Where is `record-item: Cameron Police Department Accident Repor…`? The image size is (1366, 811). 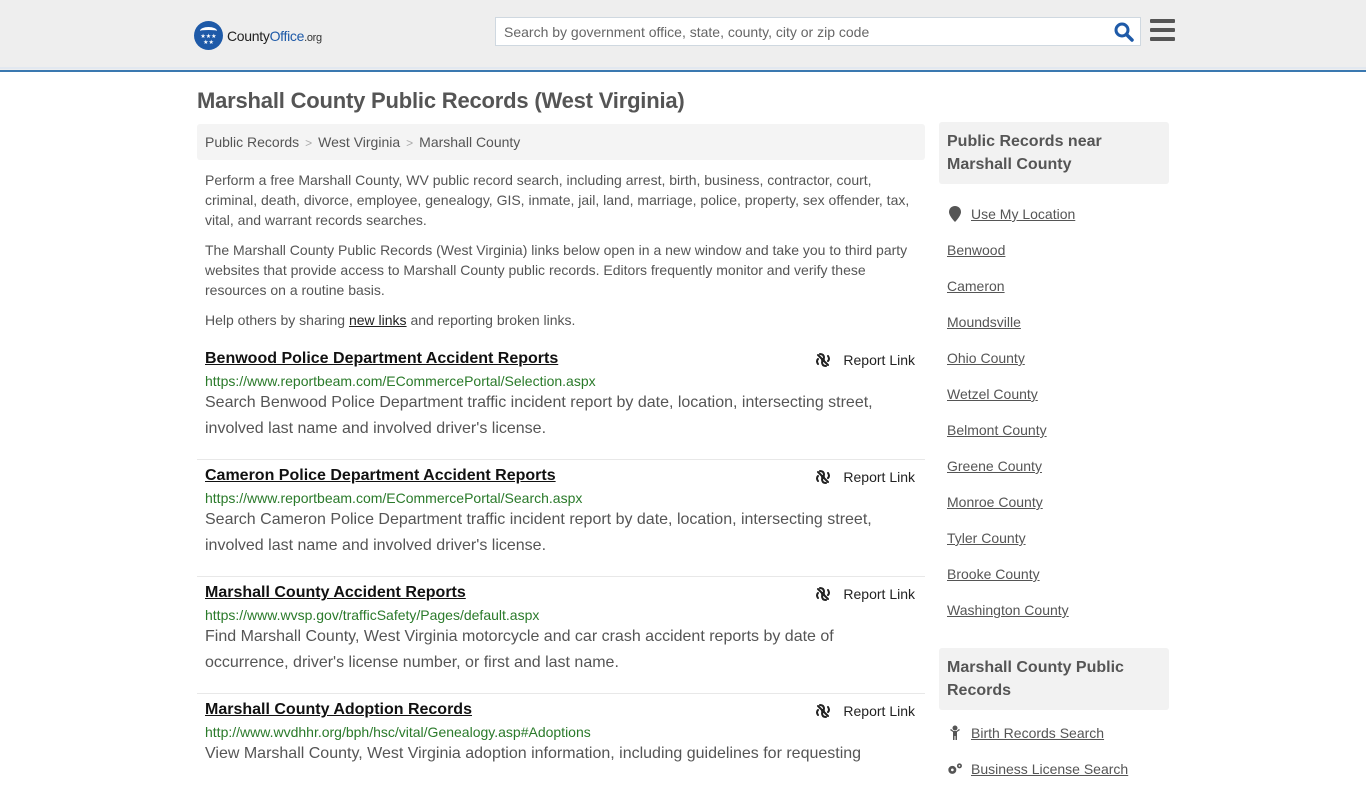
record-item: Cameron Police Department Accident Repor… is located at coordinates (561, 518).